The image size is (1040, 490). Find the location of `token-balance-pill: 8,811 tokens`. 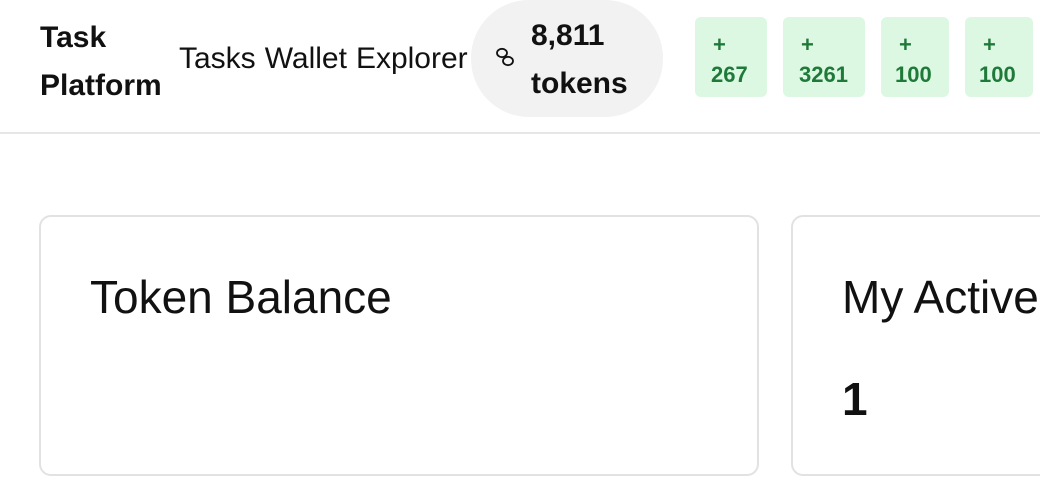

token-balance-pill: 8,811 tokens is located at coordinates (567, 58).